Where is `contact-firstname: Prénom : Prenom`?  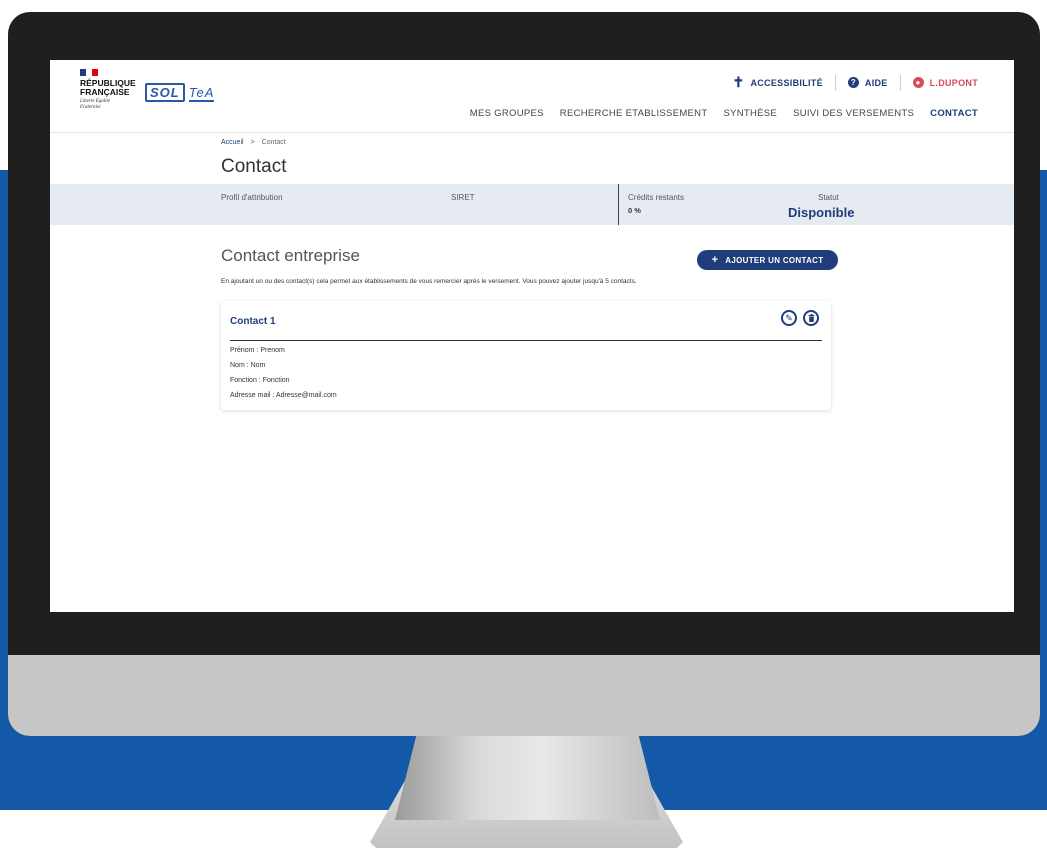
contact-firstname: Prénom : Prenom is located at coordinates (257, 350).